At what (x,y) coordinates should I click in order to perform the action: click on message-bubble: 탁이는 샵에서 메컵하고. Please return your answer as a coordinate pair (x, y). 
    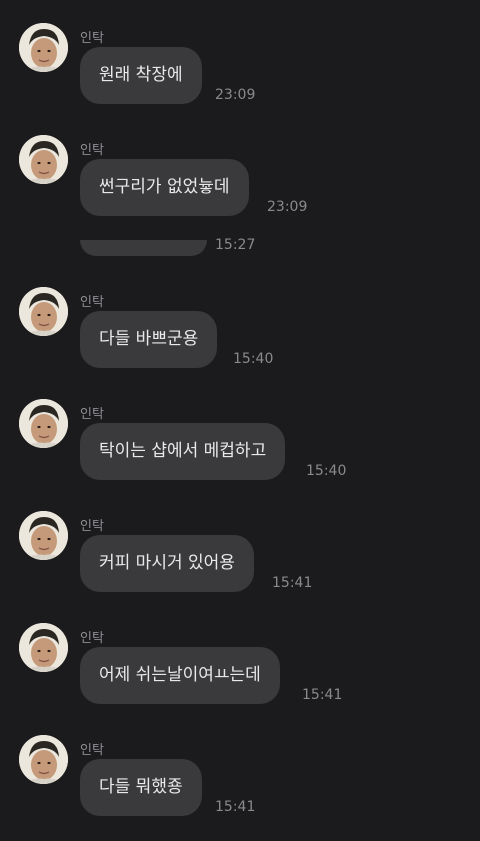
    Looking at the image, I should click on (183, 451).